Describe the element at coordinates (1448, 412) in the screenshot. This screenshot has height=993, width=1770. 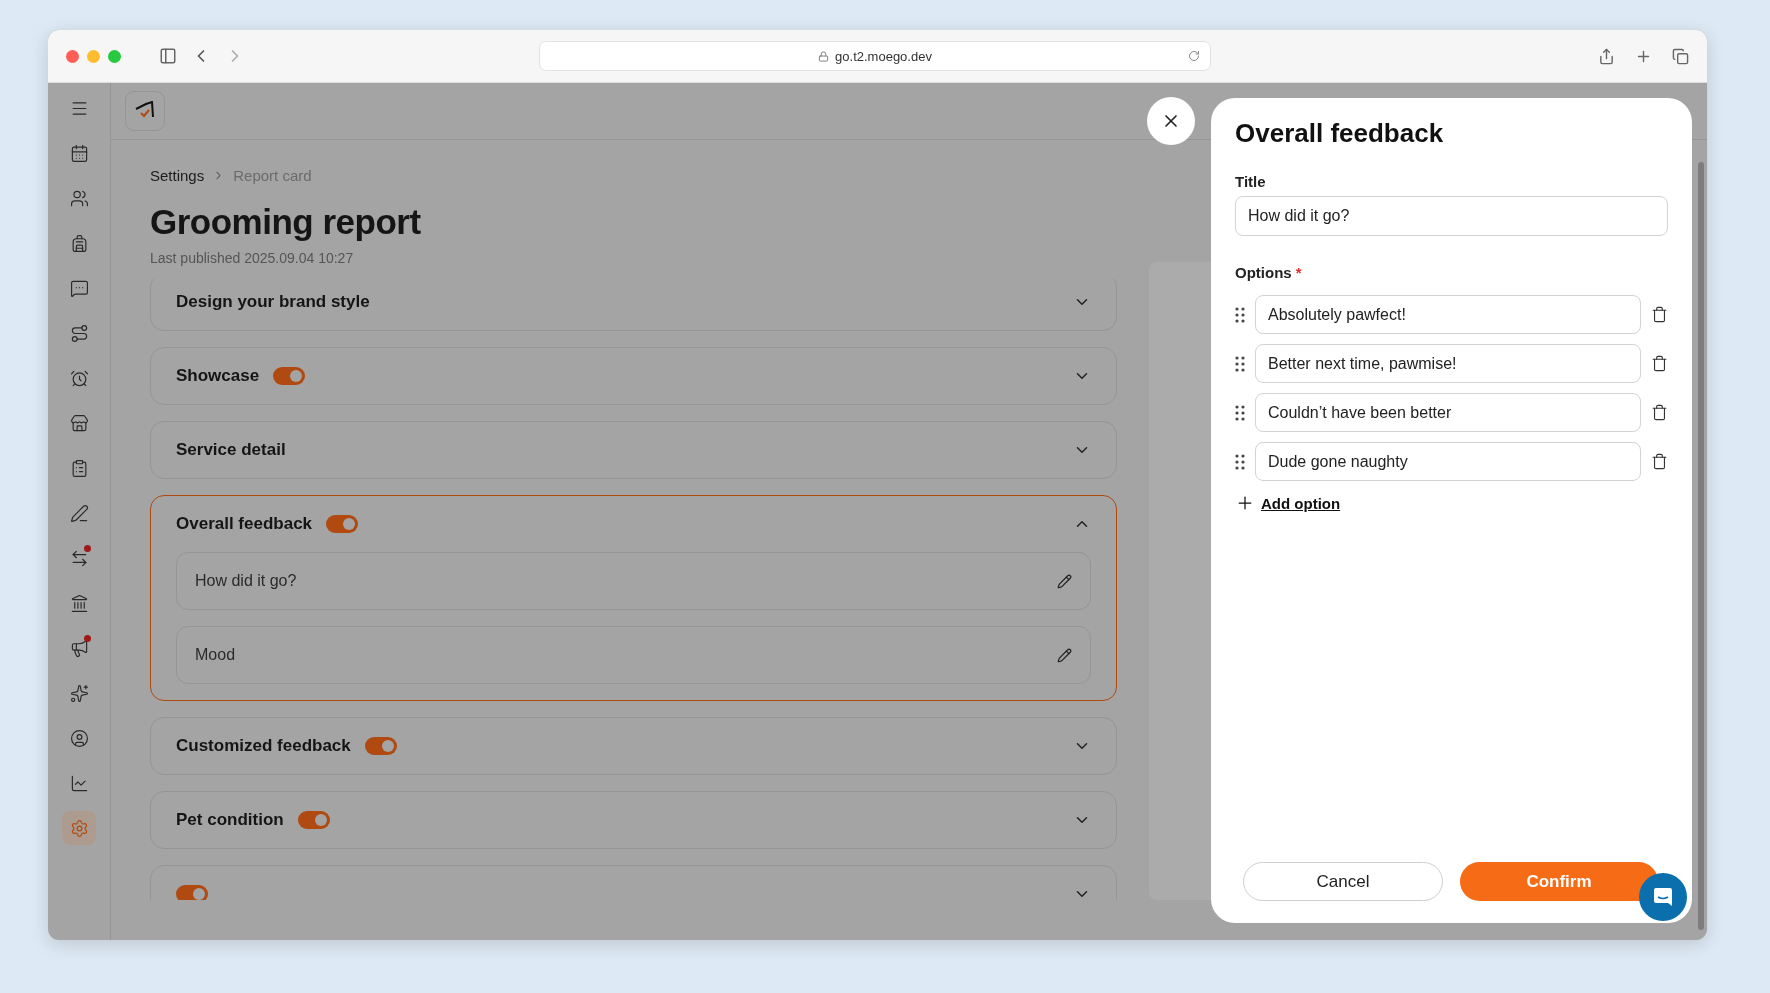
I see `option-input: Couldn’t have been better` at that location.